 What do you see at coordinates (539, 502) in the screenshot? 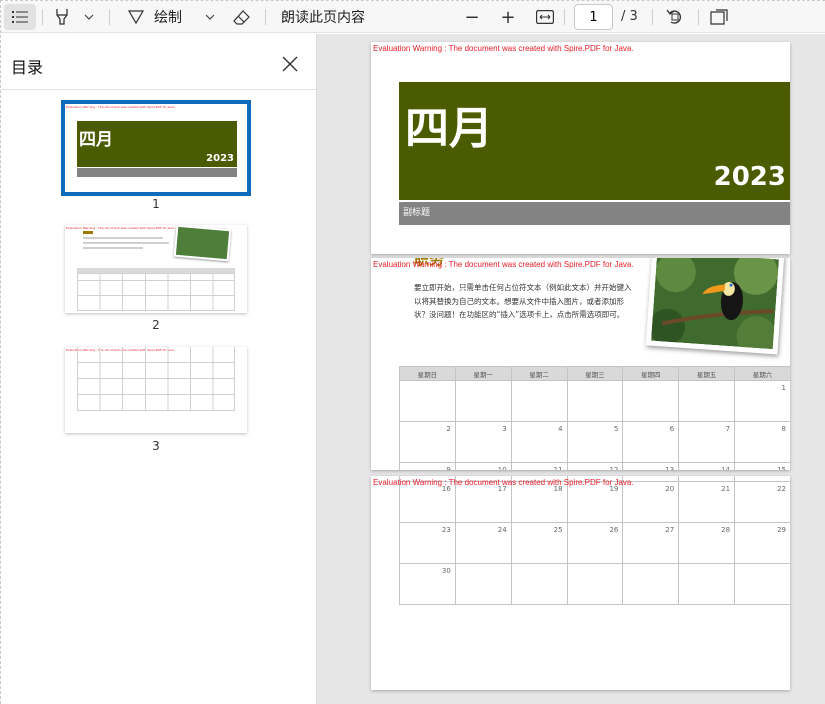
I see `calendar-day: 18` at bounding box center [539, 502].